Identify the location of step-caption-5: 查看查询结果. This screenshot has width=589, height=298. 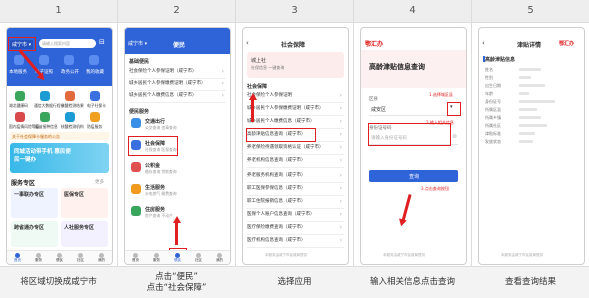
(530, 282).